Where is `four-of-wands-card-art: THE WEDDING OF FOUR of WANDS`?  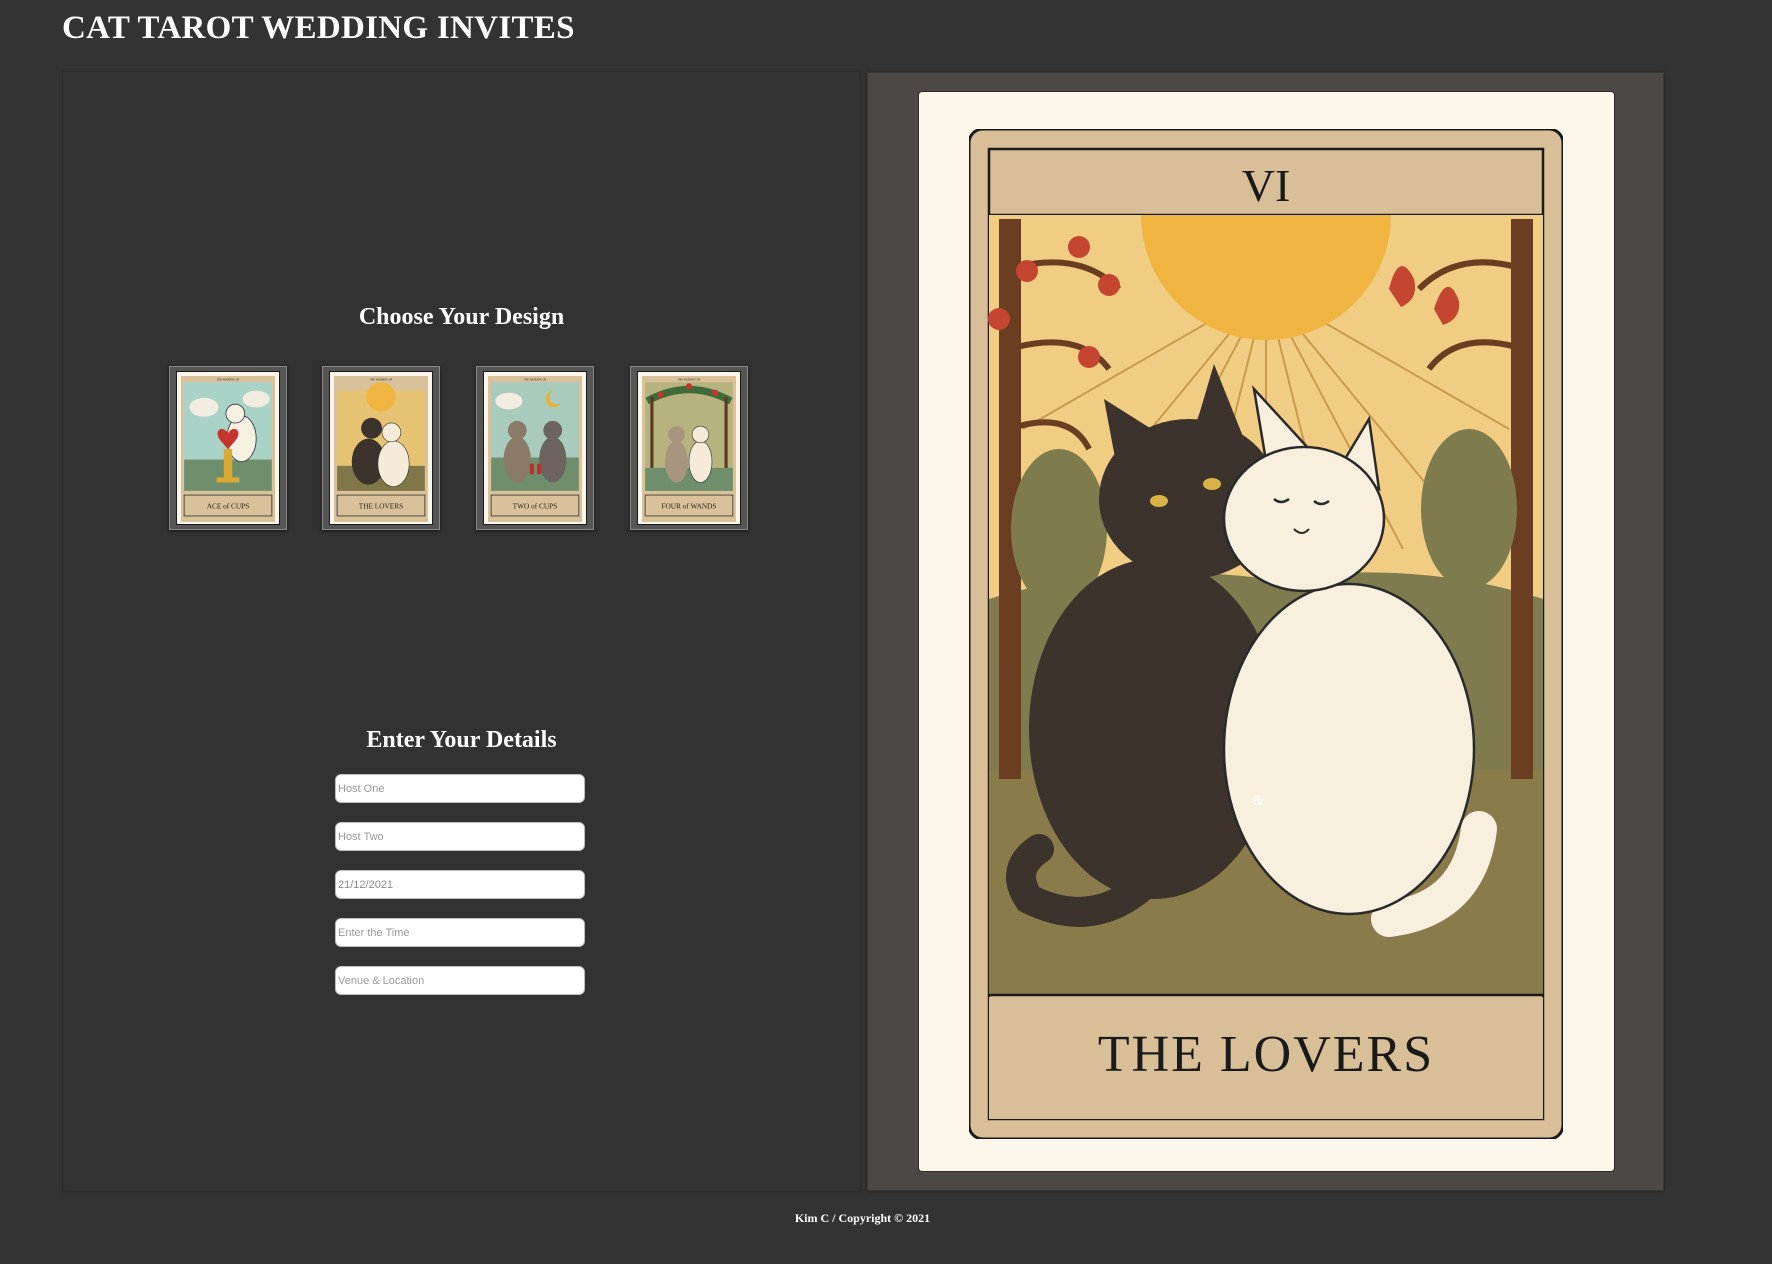
four-of-wands-card-art: THE WEDDING OF FOUR of WANDS is located at coordinates (689, 449).